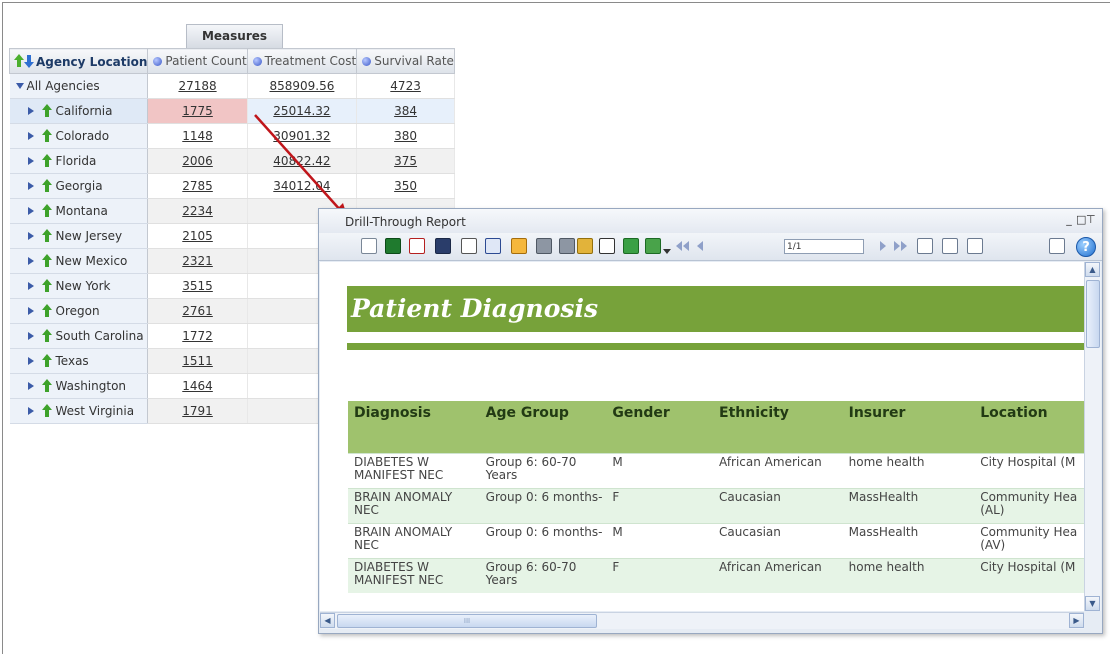 This screenshot has height=656, width=1112. What do you see at coordinates (1081, 219) in the screenshot?
I see `maximize-button: □` at bounding box center [1081, 219].